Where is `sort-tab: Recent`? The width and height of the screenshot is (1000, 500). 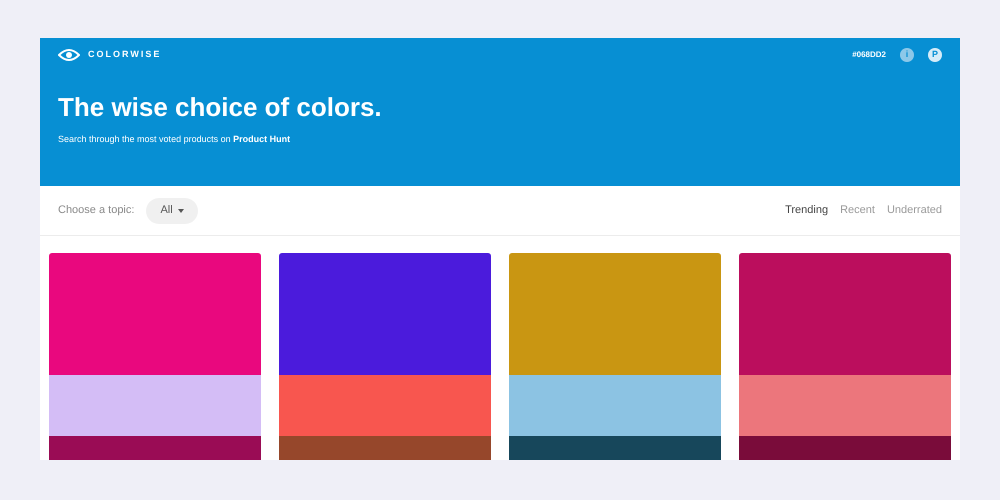
sort-tab: Recent is located at coordinates (857, 210).